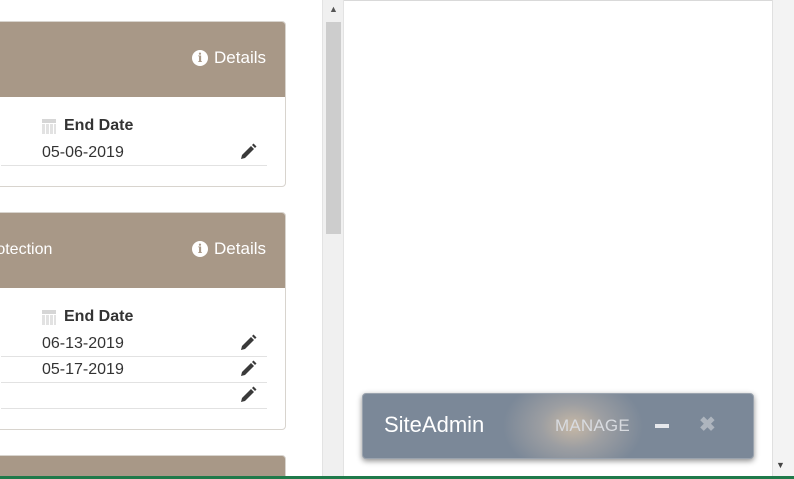 This screenshot has width=794, height=479. What do you see at coordinates (83, 152) in the screenshot?
I see `end-date-value: 05-06-2019` at bounding box center [83, 152].